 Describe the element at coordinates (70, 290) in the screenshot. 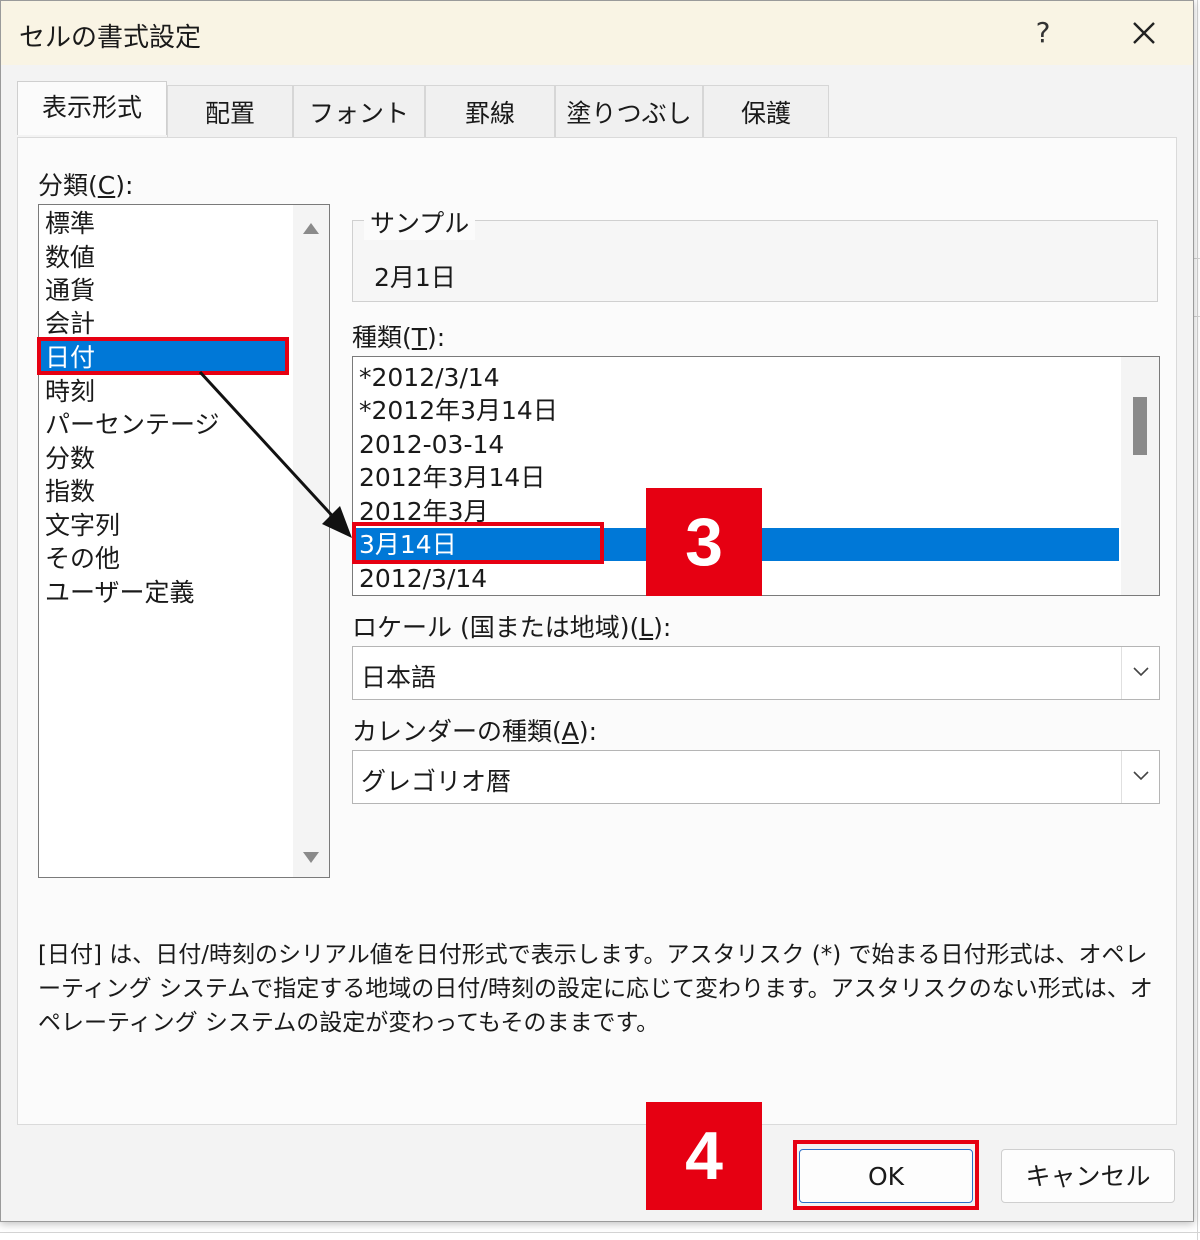

I see `list-item: 通貨` at that location.